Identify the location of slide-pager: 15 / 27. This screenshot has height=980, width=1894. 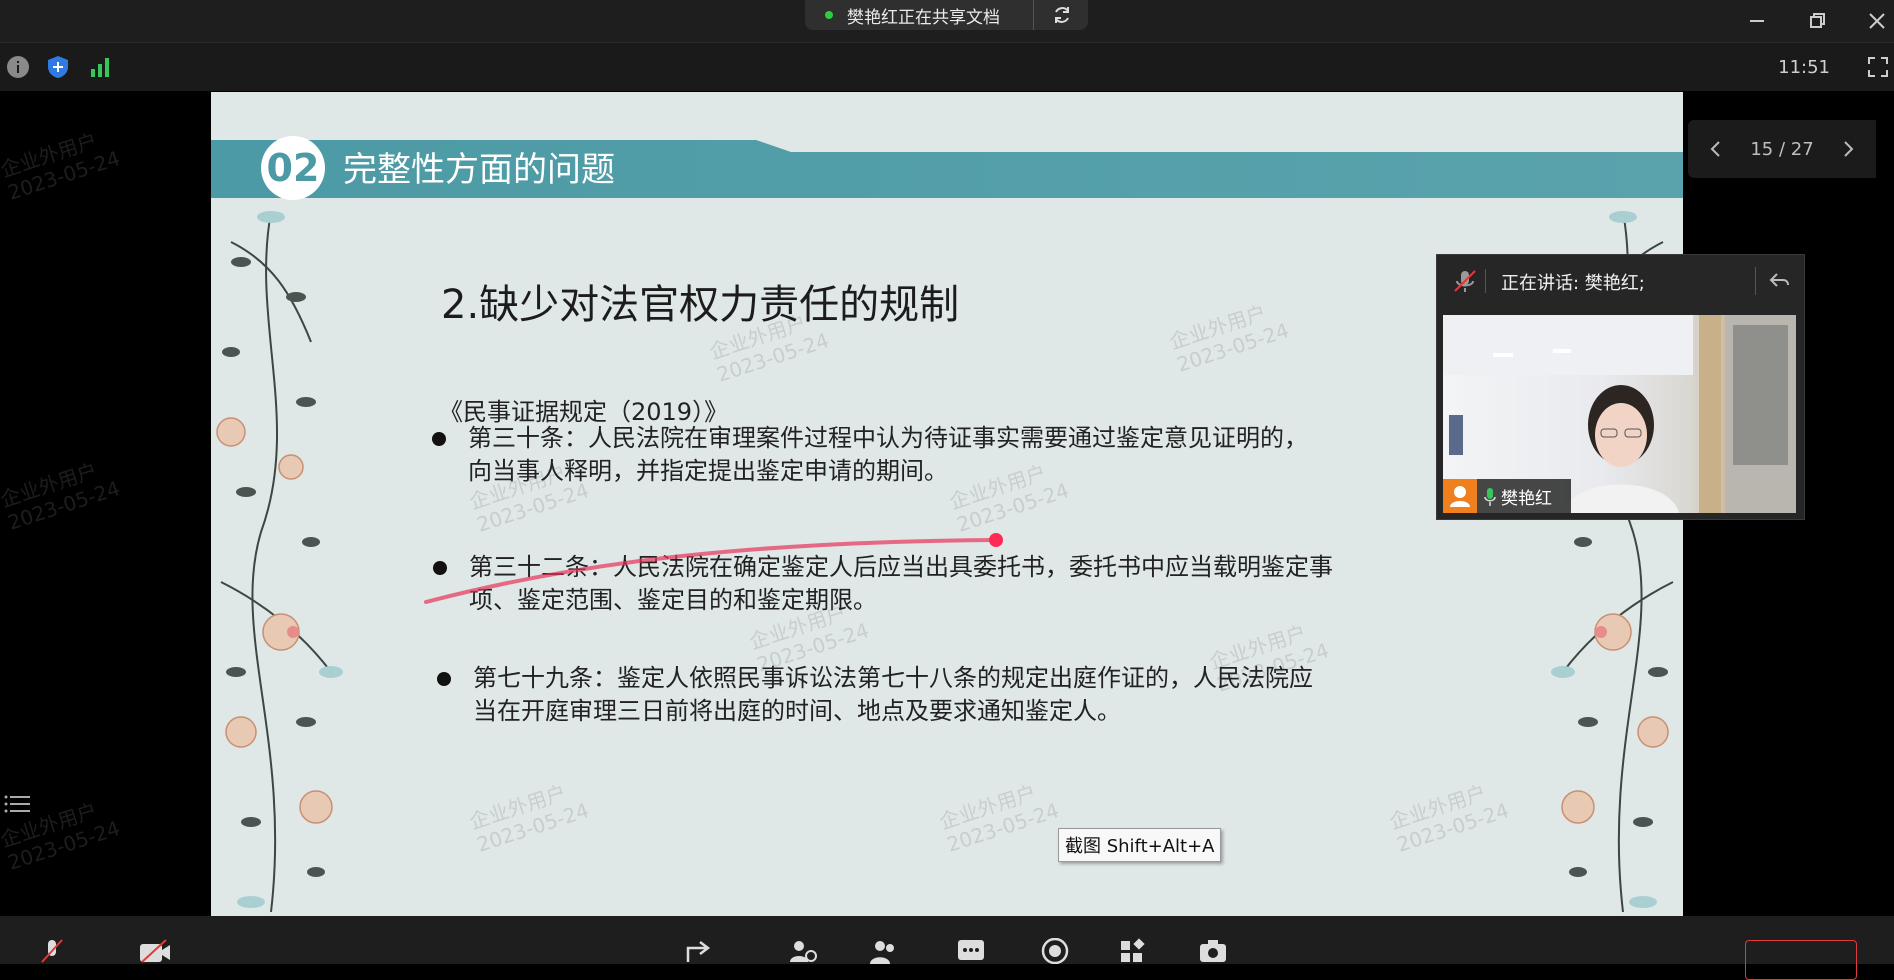
(1782, 149).